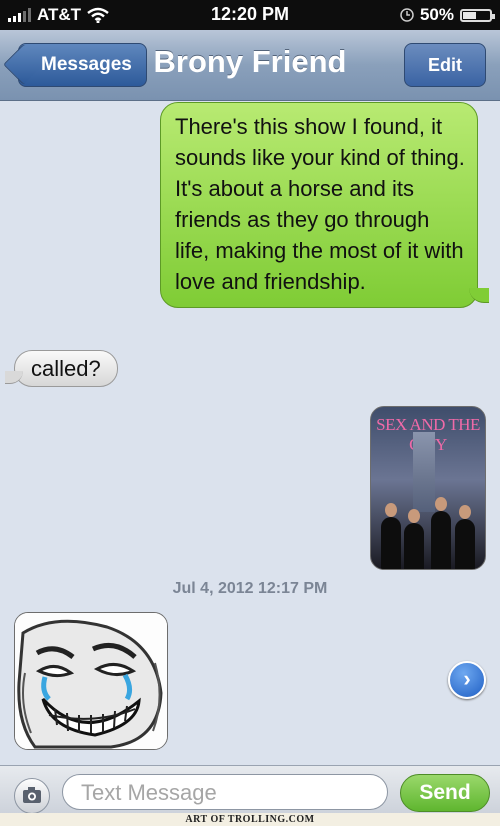 The image size is (500, 826). I want to click on camera-button, so click(32, 796).